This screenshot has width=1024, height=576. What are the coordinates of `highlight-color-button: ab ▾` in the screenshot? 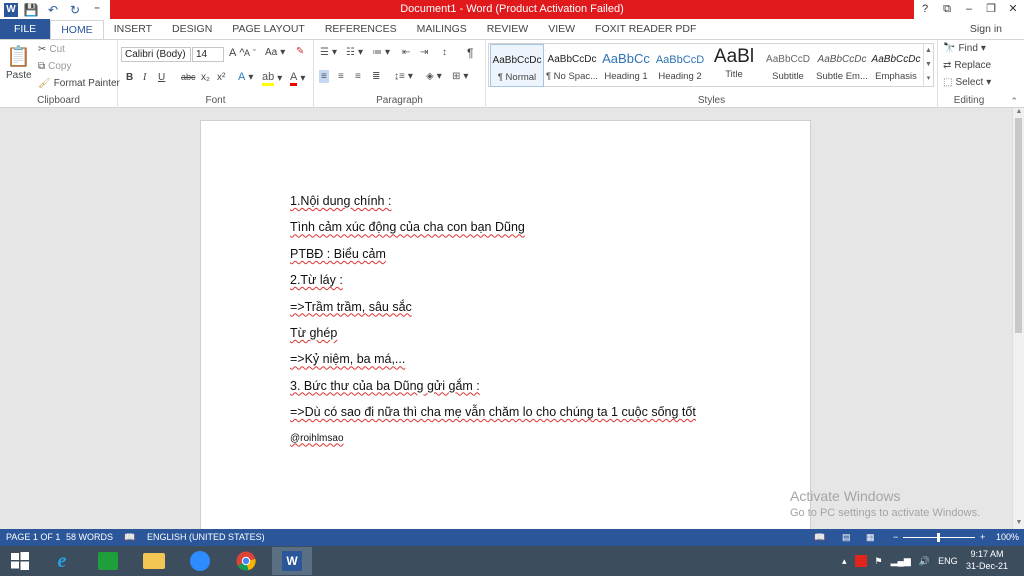 It's located at (272, 78).